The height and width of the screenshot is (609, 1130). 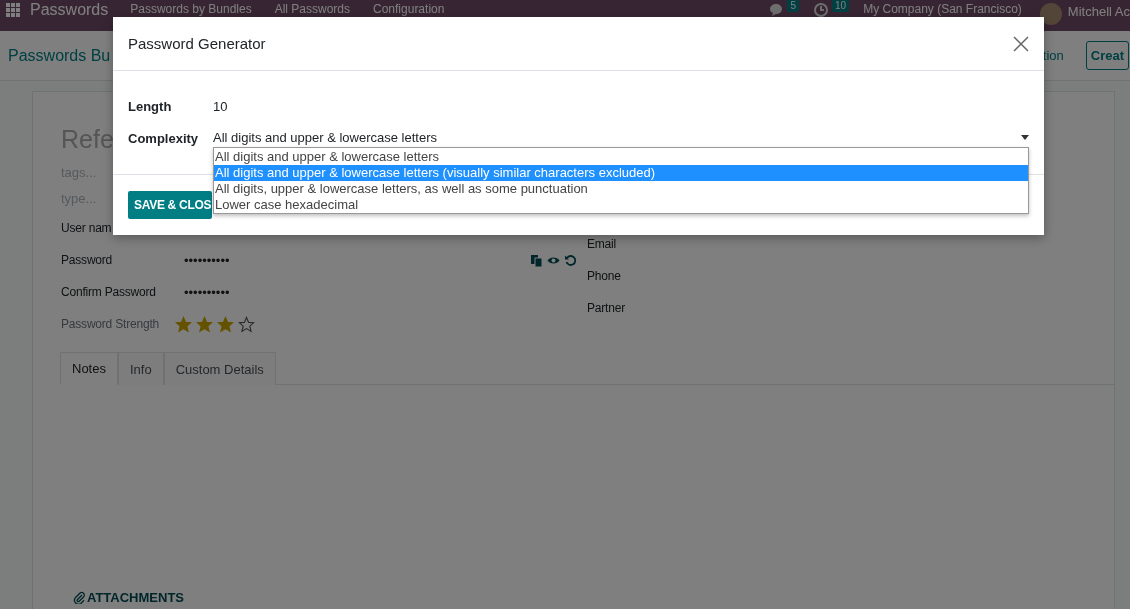 I want to click on close-icon, so click(x=1021, y=43).